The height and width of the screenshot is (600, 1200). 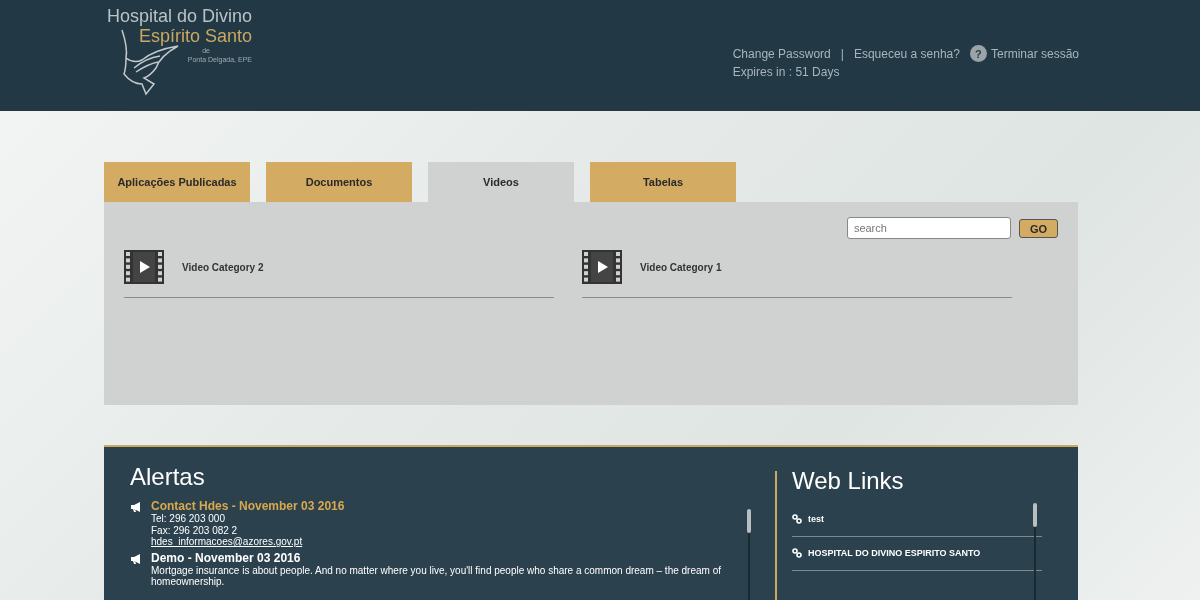 What do you see at coordinates (177, 182) in the screenshot?
I see `tab: Aplicações Publicadas` at bounding box center [177, 182].